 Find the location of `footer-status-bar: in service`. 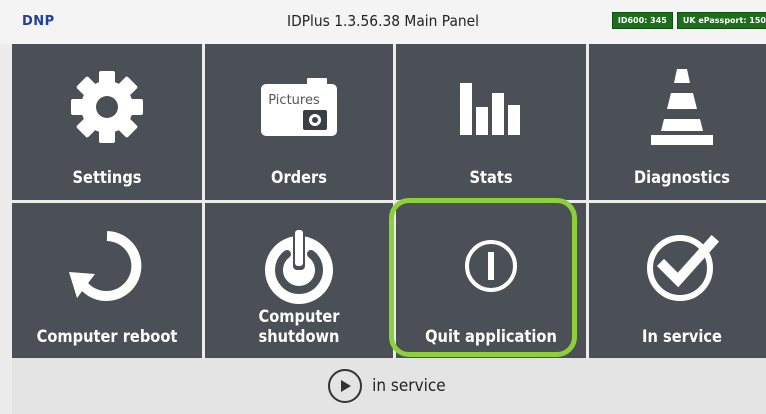

footer-status-bar: in service is located at coordinates (389, 386).